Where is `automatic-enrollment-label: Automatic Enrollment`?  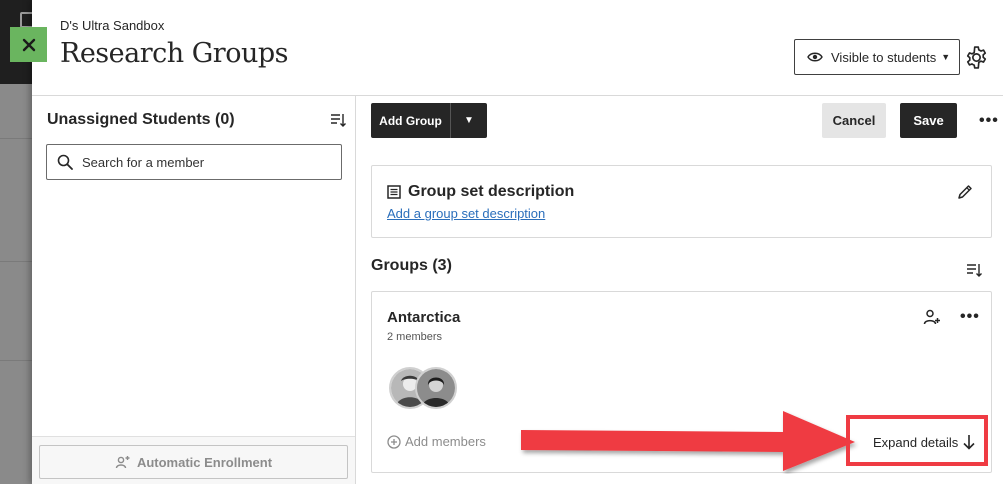 automatic-enrollment-label: Automatic Enrollment is located at coordinates (204, 462).